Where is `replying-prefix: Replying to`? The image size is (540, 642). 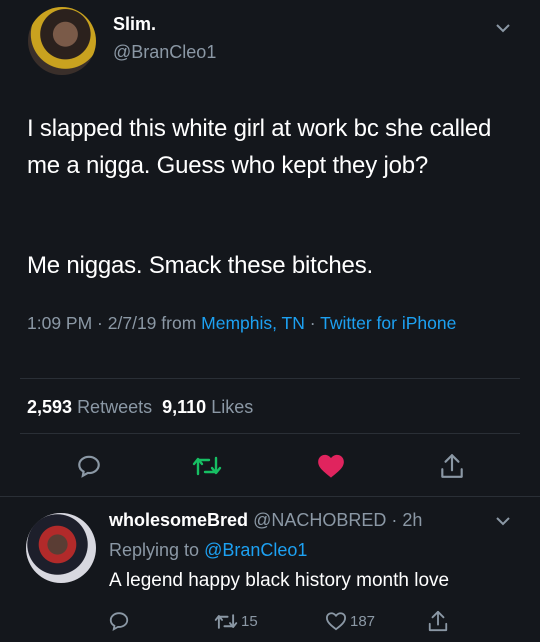 replying-prefix: Replying to is located at coordinates (154, 550).